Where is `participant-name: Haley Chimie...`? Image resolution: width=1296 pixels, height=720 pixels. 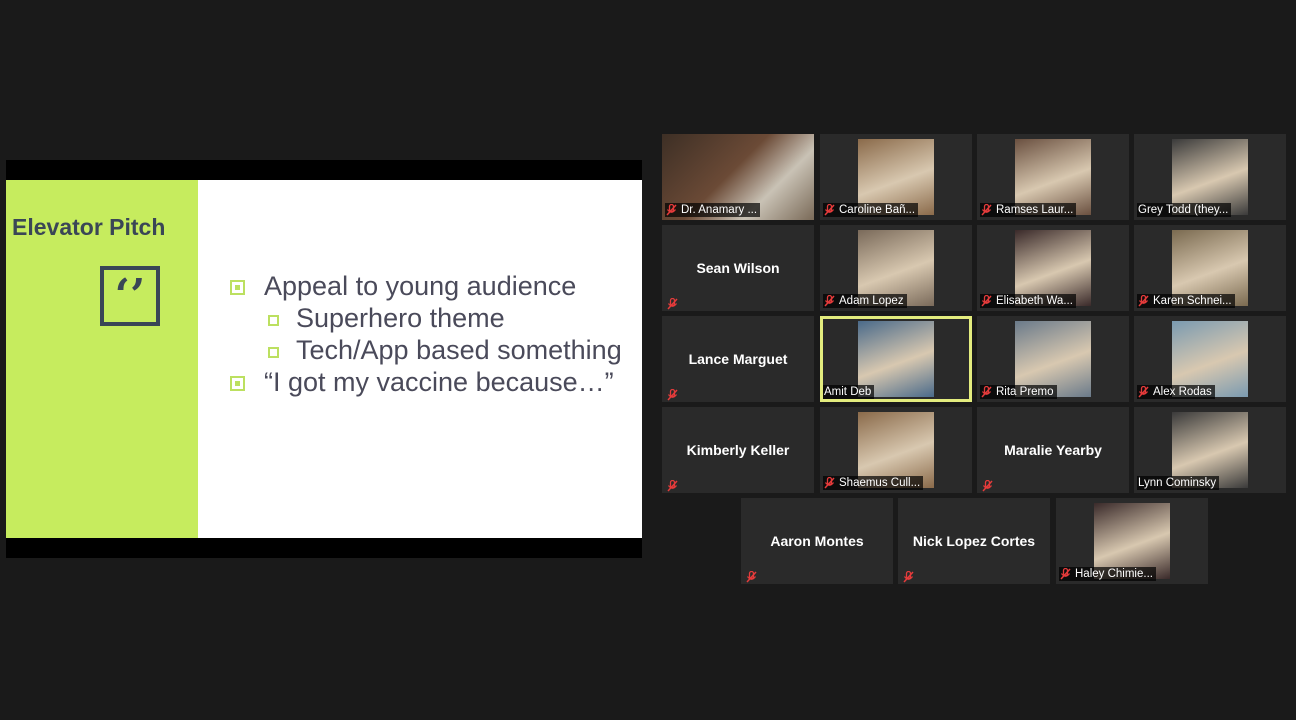
participant-name: Haley Chimie... is located at coordinates (1114, 574).